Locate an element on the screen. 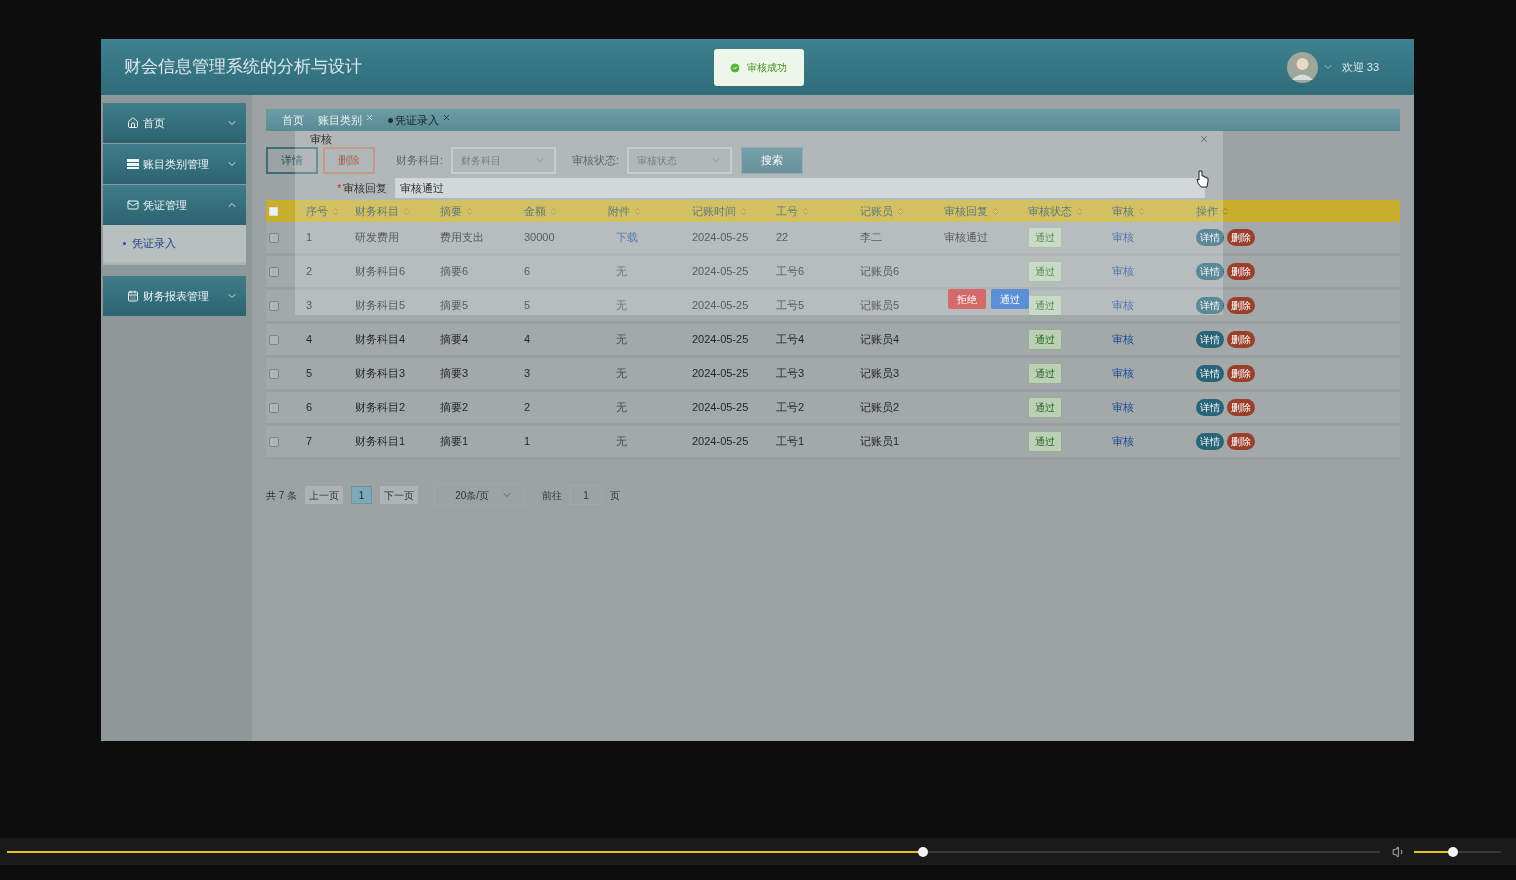 Image resolution: width=1516 pixels, height=880 pixels. submenu-item: 凭证录入 is located at coordinates (154, 243).